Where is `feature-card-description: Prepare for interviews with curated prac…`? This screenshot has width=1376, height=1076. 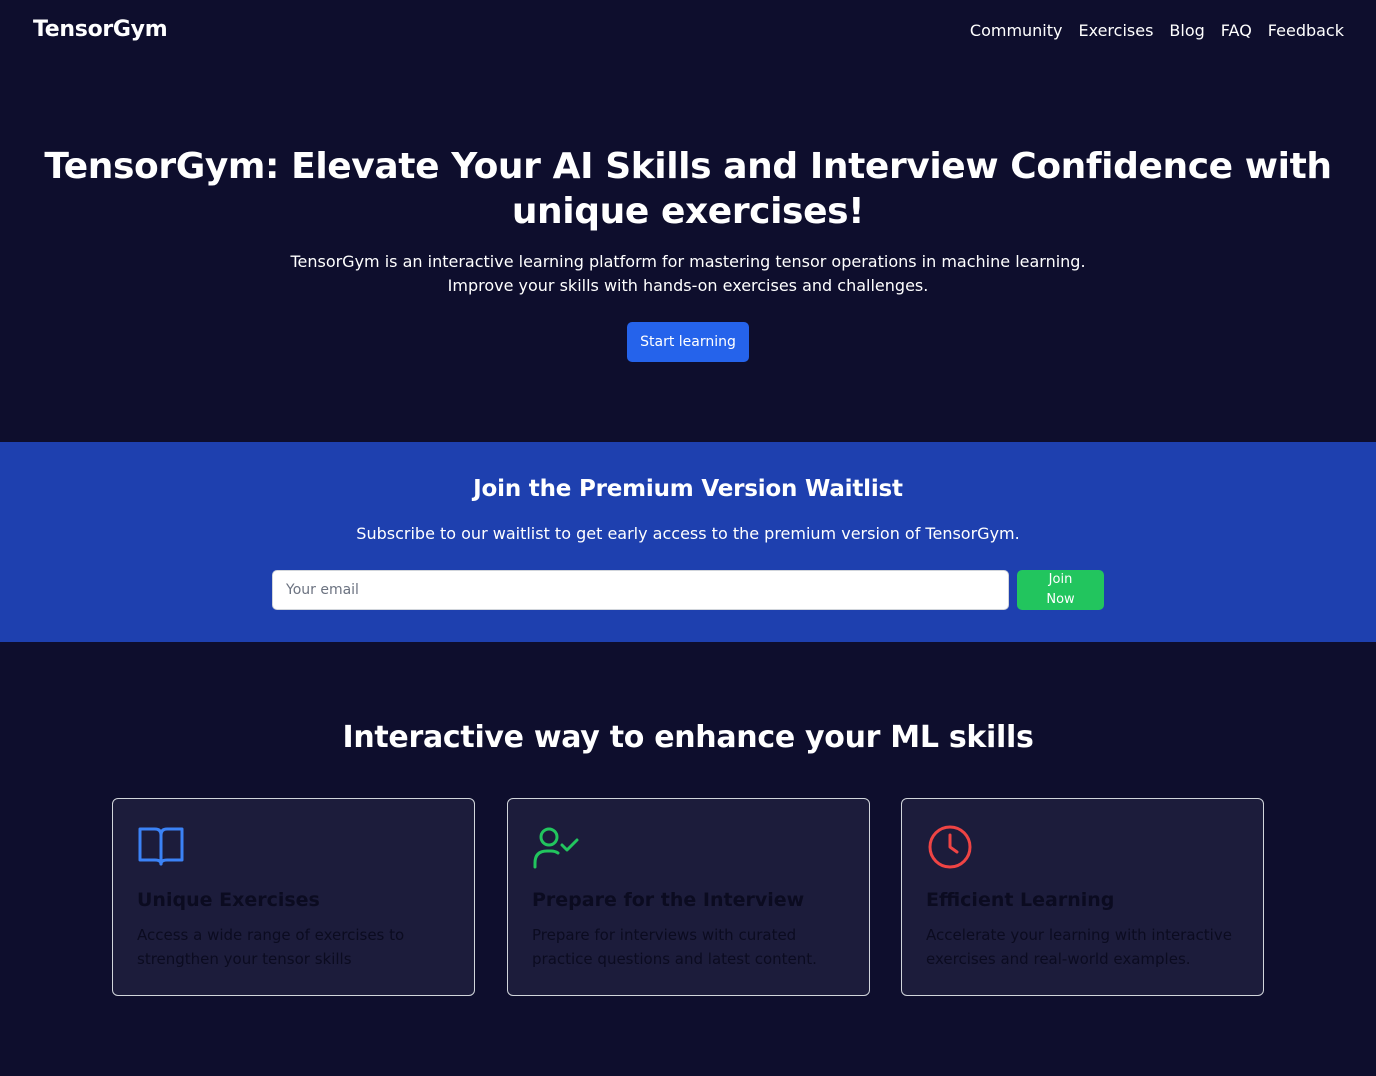
feature-card-description: Prepare for interviews with curated prac… is located at coordinates (674, 947).